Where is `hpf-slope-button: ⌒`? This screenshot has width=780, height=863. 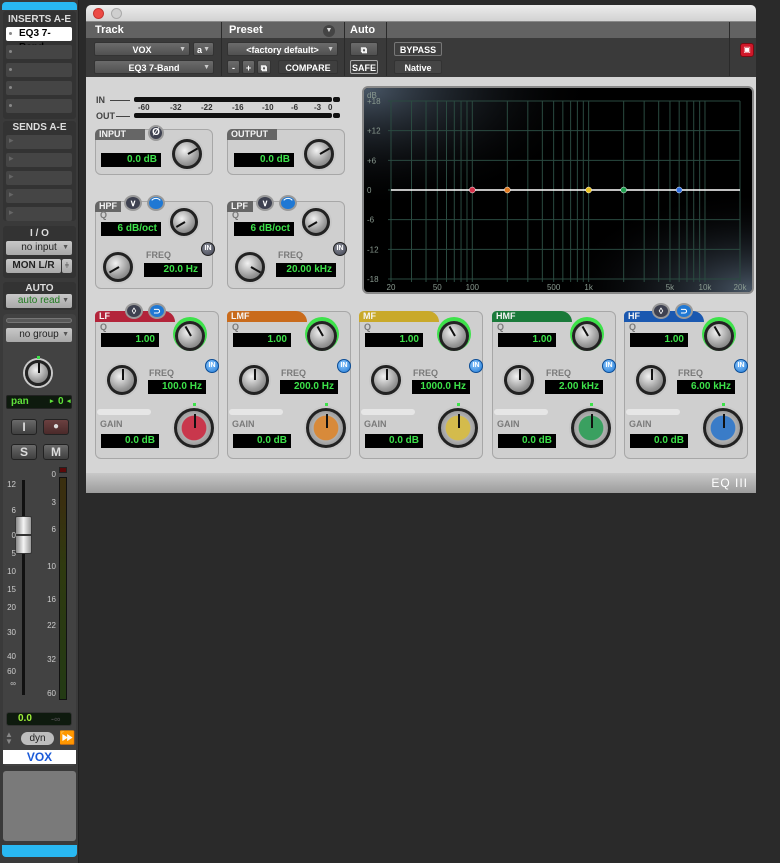 hpf-slope-button: ⌒ is located at coordinates (156, 203).